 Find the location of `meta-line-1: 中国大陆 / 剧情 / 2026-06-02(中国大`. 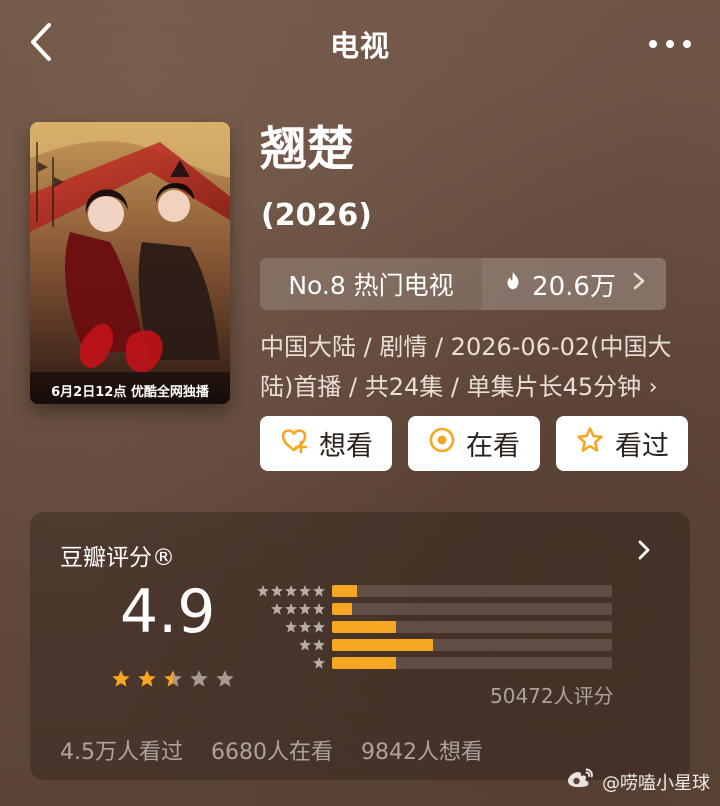

meta-line-1: 中国大陆 / 剧情 / 2026-06-02(中国大 is located at coordinates (466, 347).